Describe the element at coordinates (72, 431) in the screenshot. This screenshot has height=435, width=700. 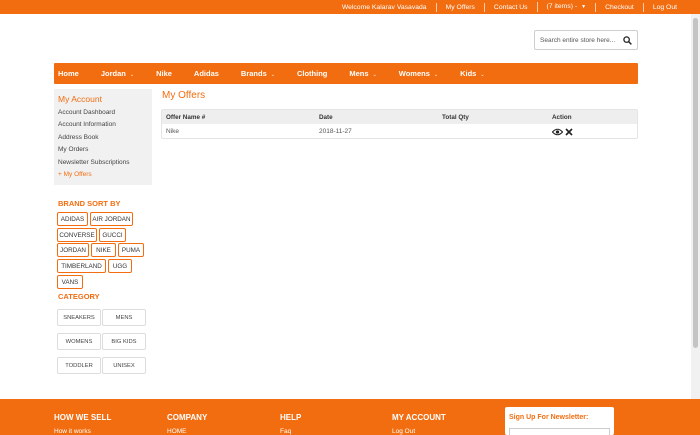
I see `footer-link-how-it-works: How it works` at that location.